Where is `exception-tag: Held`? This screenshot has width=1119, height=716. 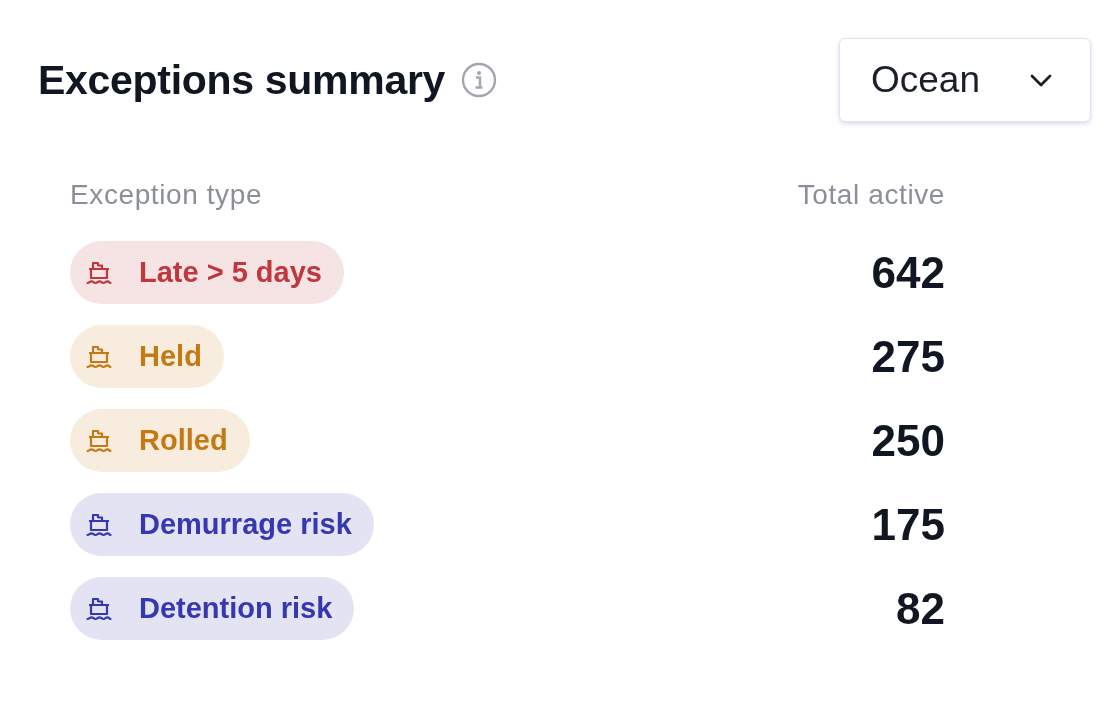
exception-tag: Held is located at coordinates (147, 356).